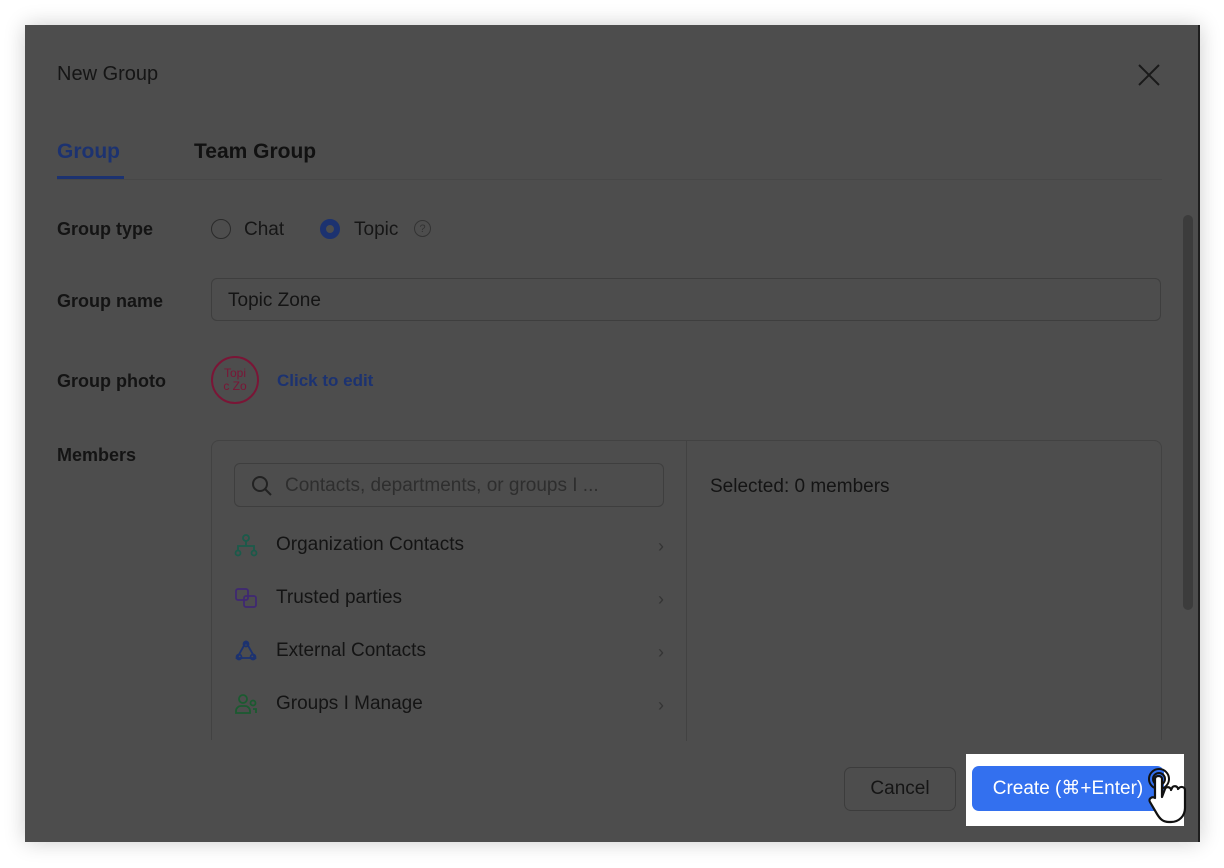 This screenshot has width=1224, height=868. I want to click on dialog-title: New Group, so click(108, 74).